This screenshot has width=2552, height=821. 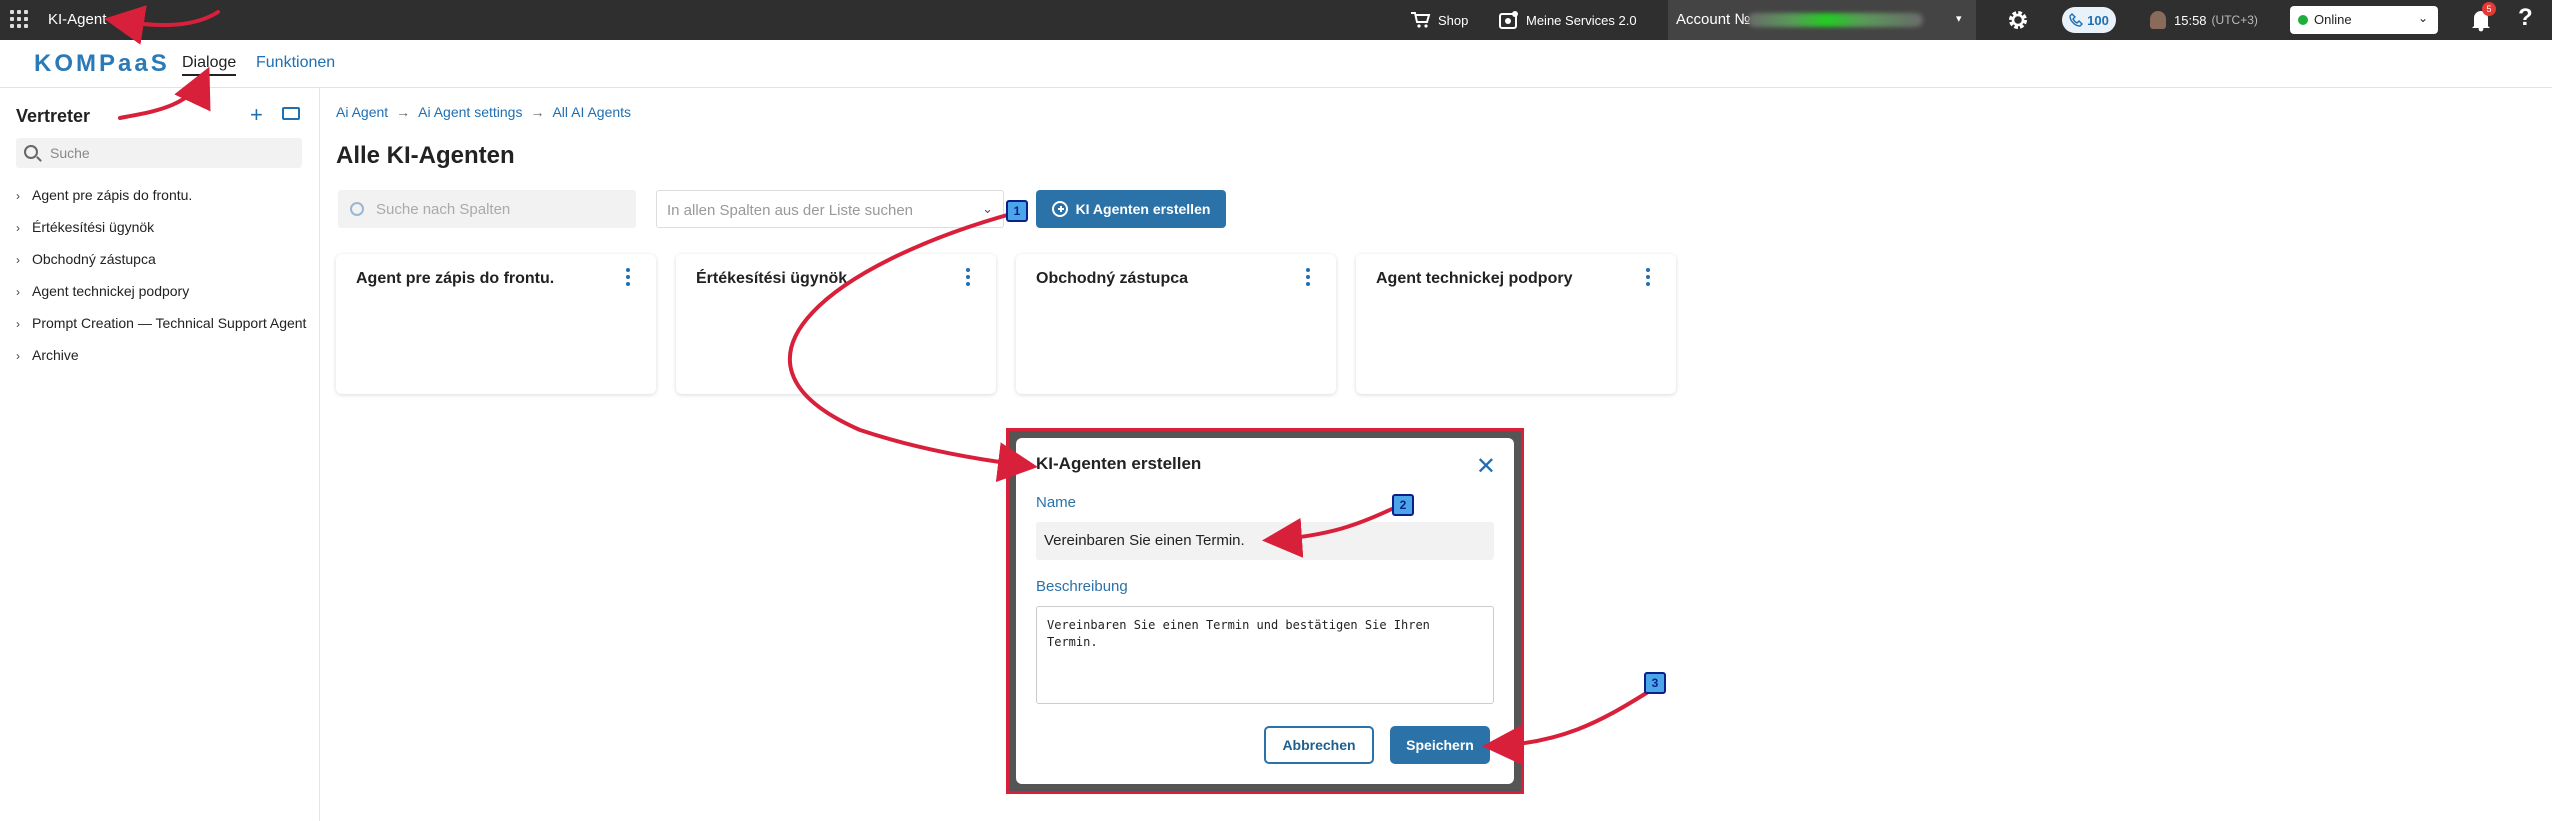 I want to click on notifications-button: 5, so click(x=2483, y=17).